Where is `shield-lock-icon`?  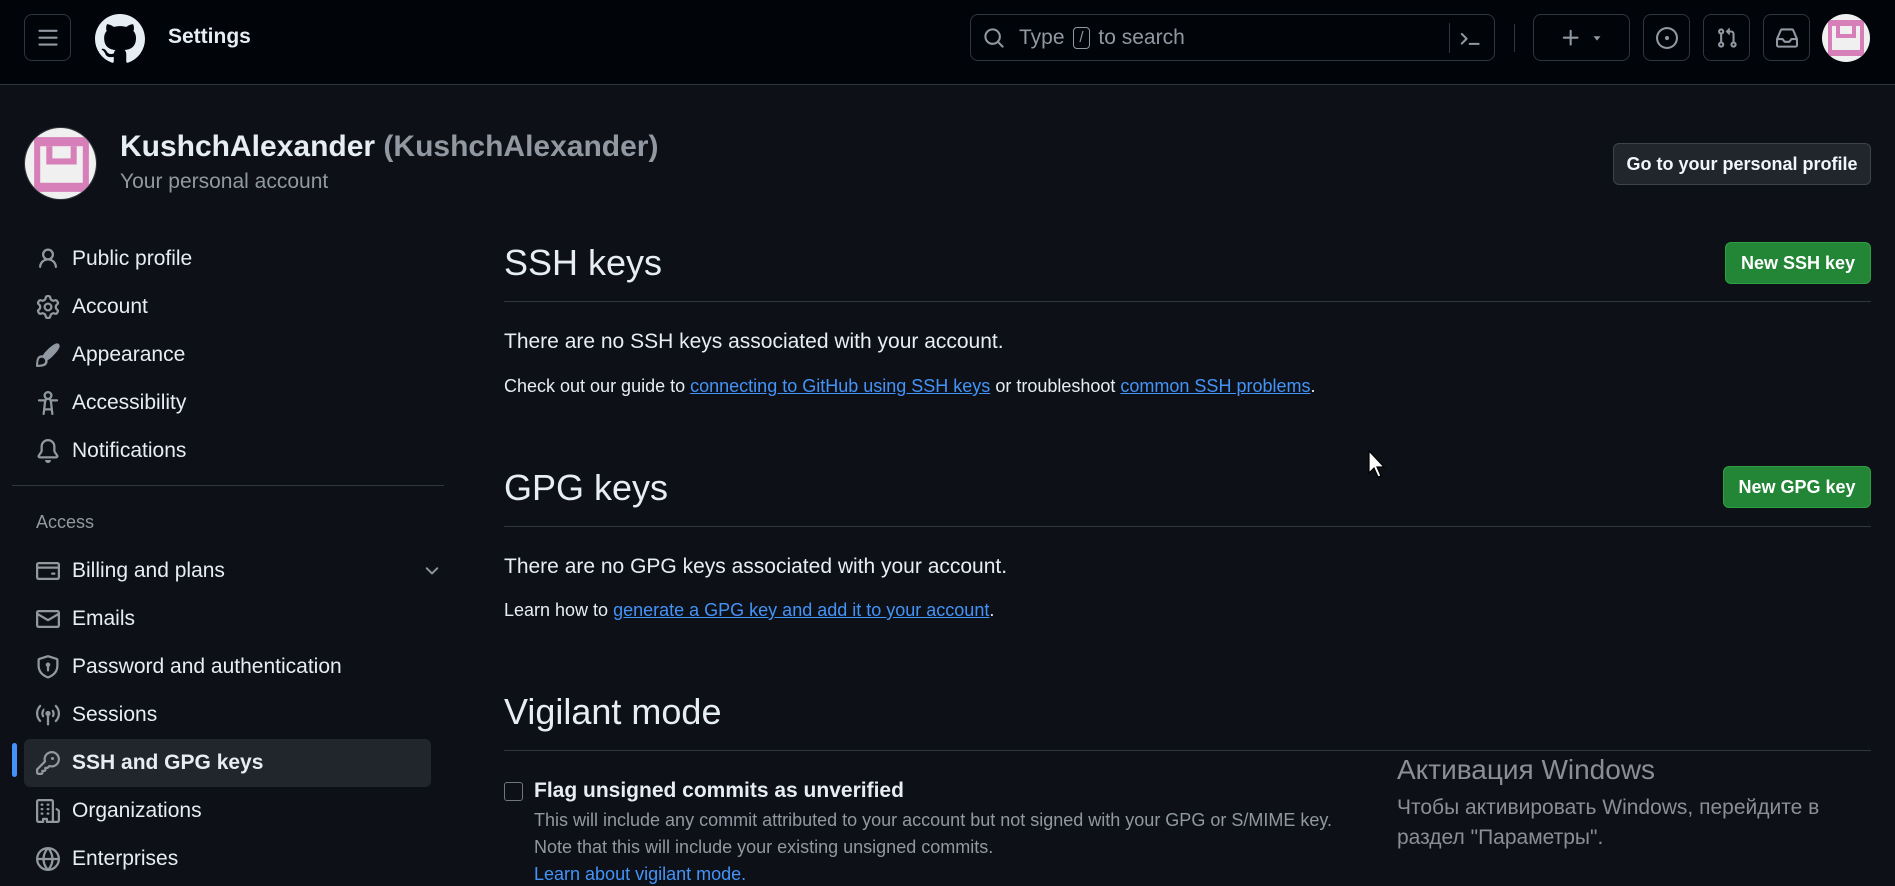
shield-lock-icon is located at coordinates (48, 667).